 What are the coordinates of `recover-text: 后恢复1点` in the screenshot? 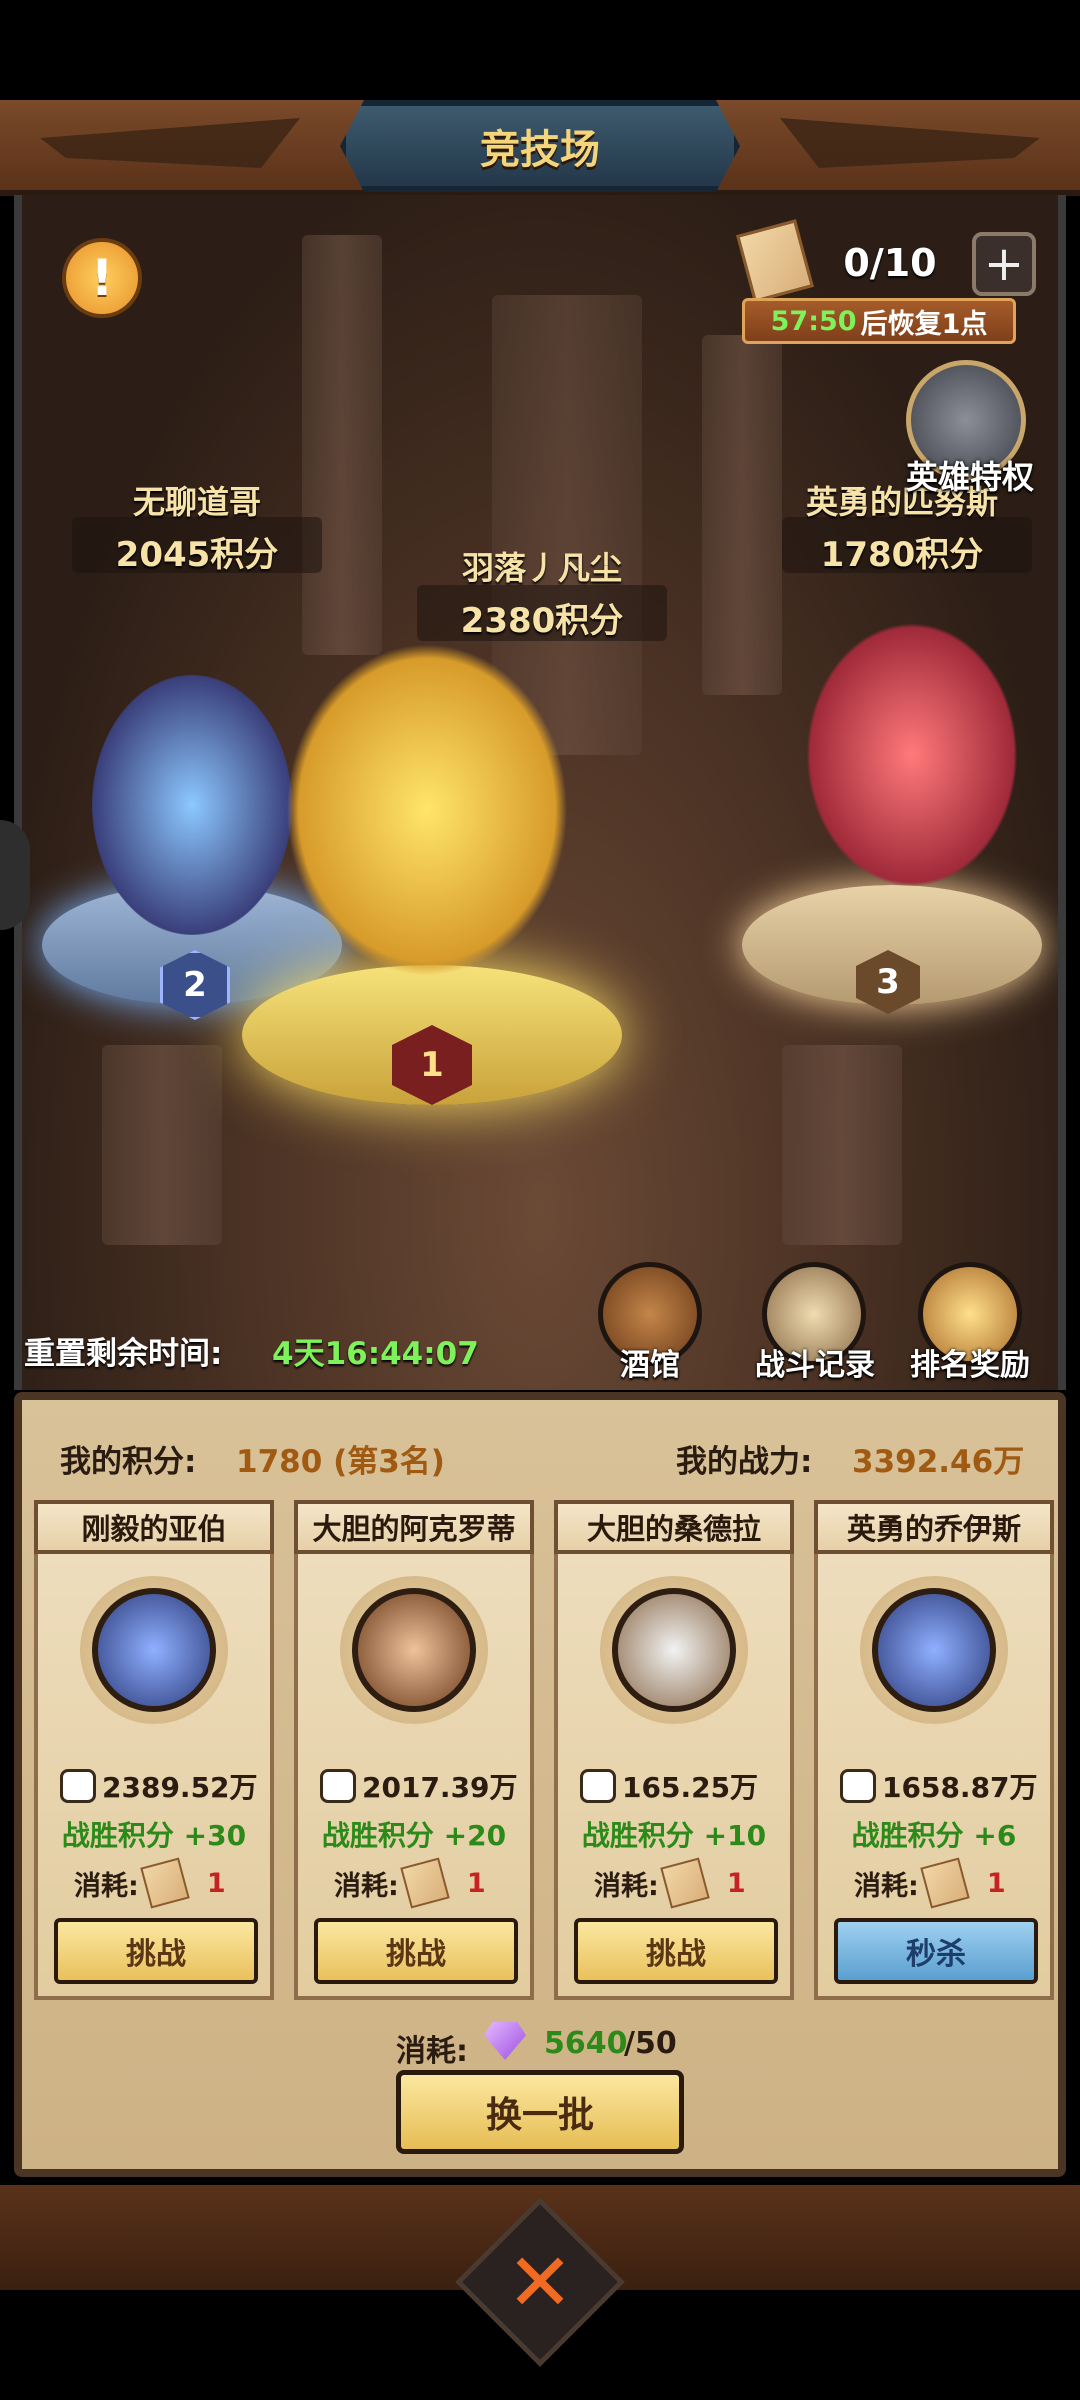 It's located at (924, 324).